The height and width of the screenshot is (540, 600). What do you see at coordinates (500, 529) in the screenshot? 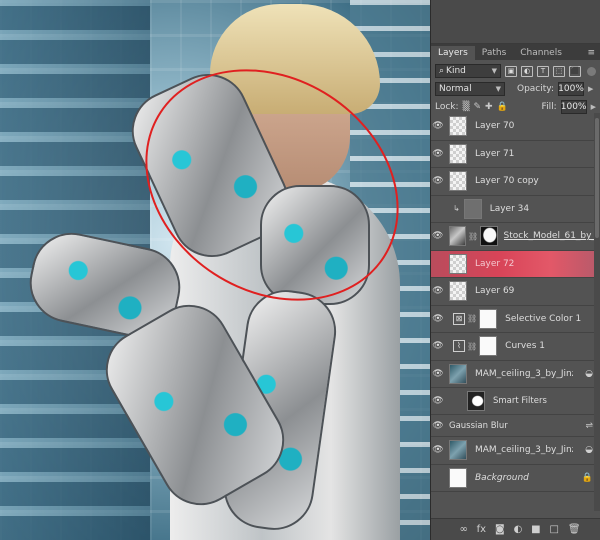
I see `add-mask-icon: ◙` at bounding box center [500, 529].